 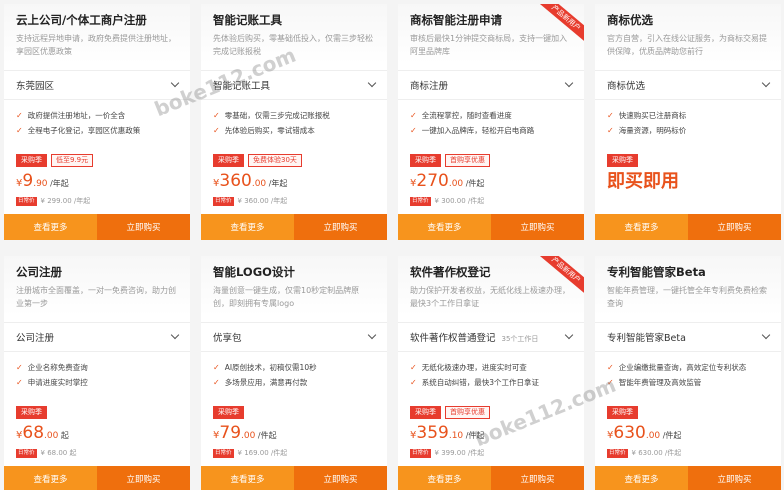 I want to click on original-price-value: ¥ 300.00 /件起, so click(x=459, y=201).